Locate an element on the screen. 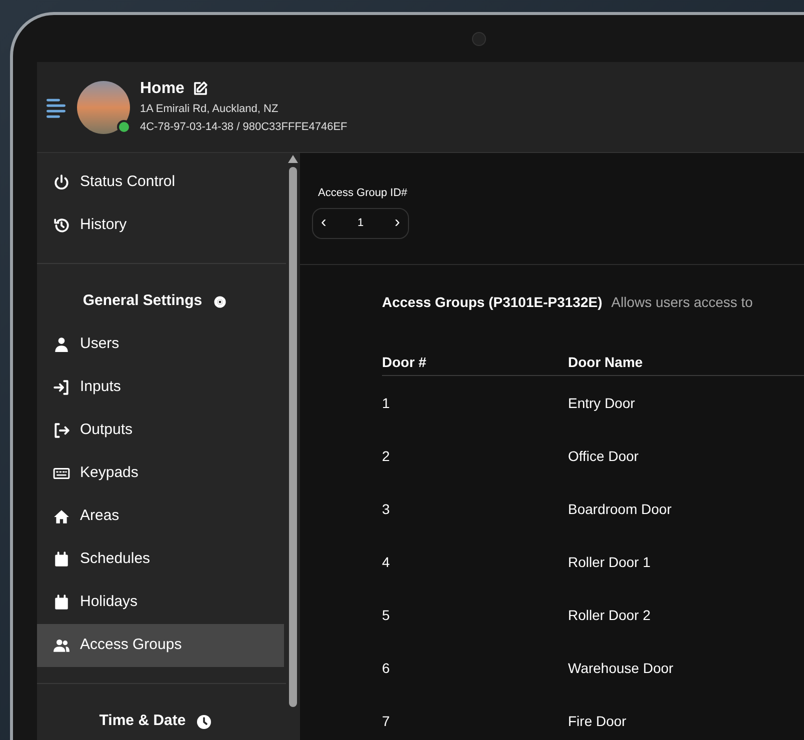 The image size is (804, 740). sidebar-item: Schedules is located at coordinates (160, 559).